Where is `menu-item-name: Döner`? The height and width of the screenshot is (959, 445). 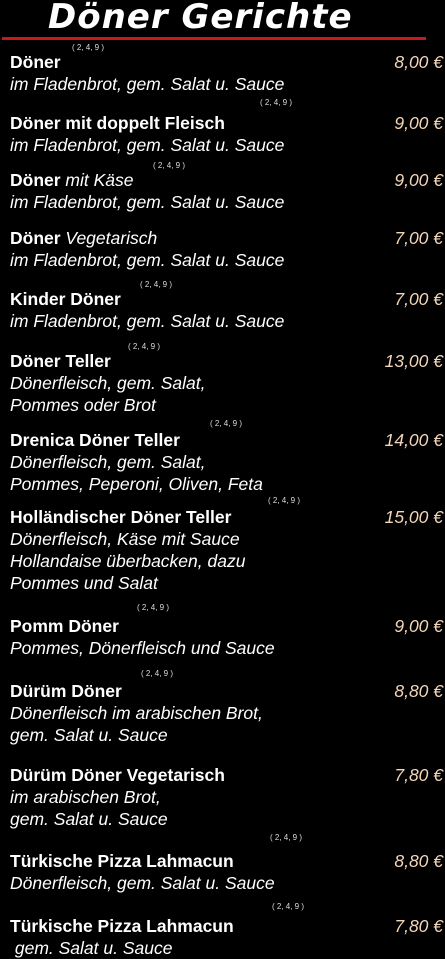 menu-item-name: Döner is located at coordinates (35, 62).